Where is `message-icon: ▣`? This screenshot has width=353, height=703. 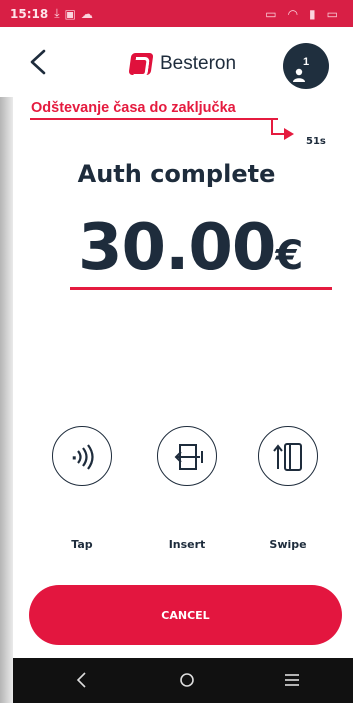 message-icon: ▣ is located at coordinates (70, 13).